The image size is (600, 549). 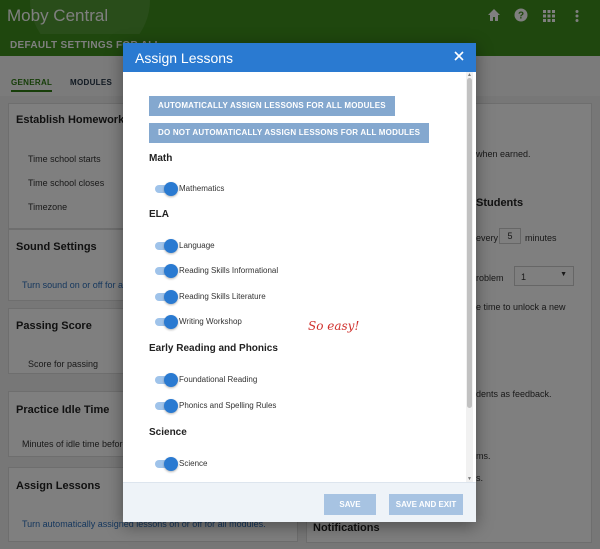 I want to click on close-icon, so click(x=459, y=57).